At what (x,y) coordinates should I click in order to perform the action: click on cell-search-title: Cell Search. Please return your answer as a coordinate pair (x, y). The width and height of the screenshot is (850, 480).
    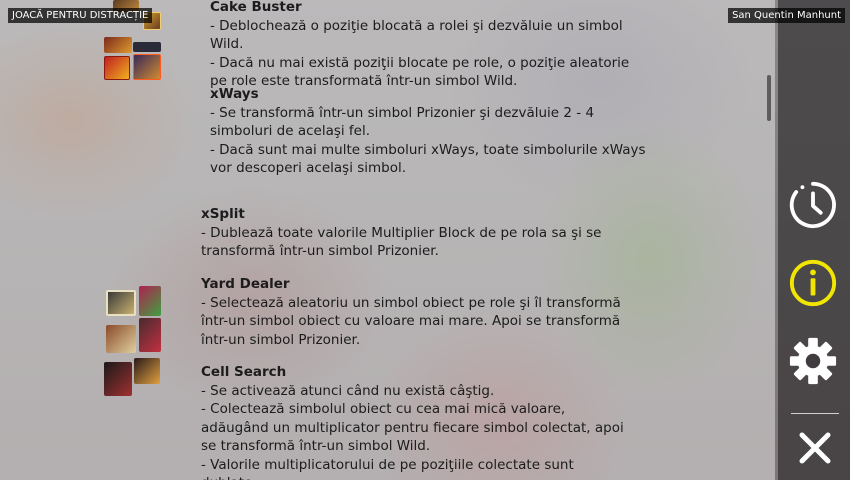
    Looking at the image, I should click on (244, 372).